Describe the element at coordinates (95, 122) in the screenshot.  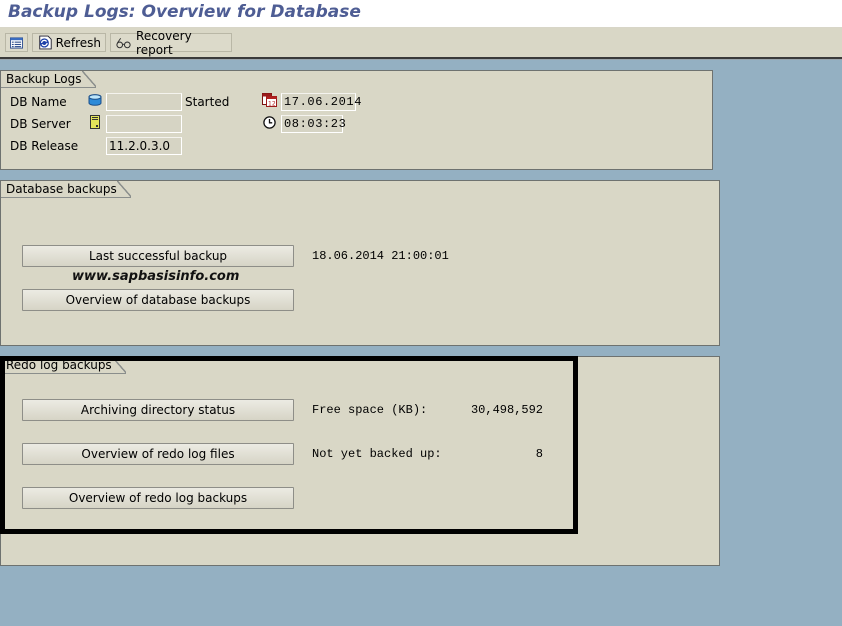
I see `server-icon` at that location.